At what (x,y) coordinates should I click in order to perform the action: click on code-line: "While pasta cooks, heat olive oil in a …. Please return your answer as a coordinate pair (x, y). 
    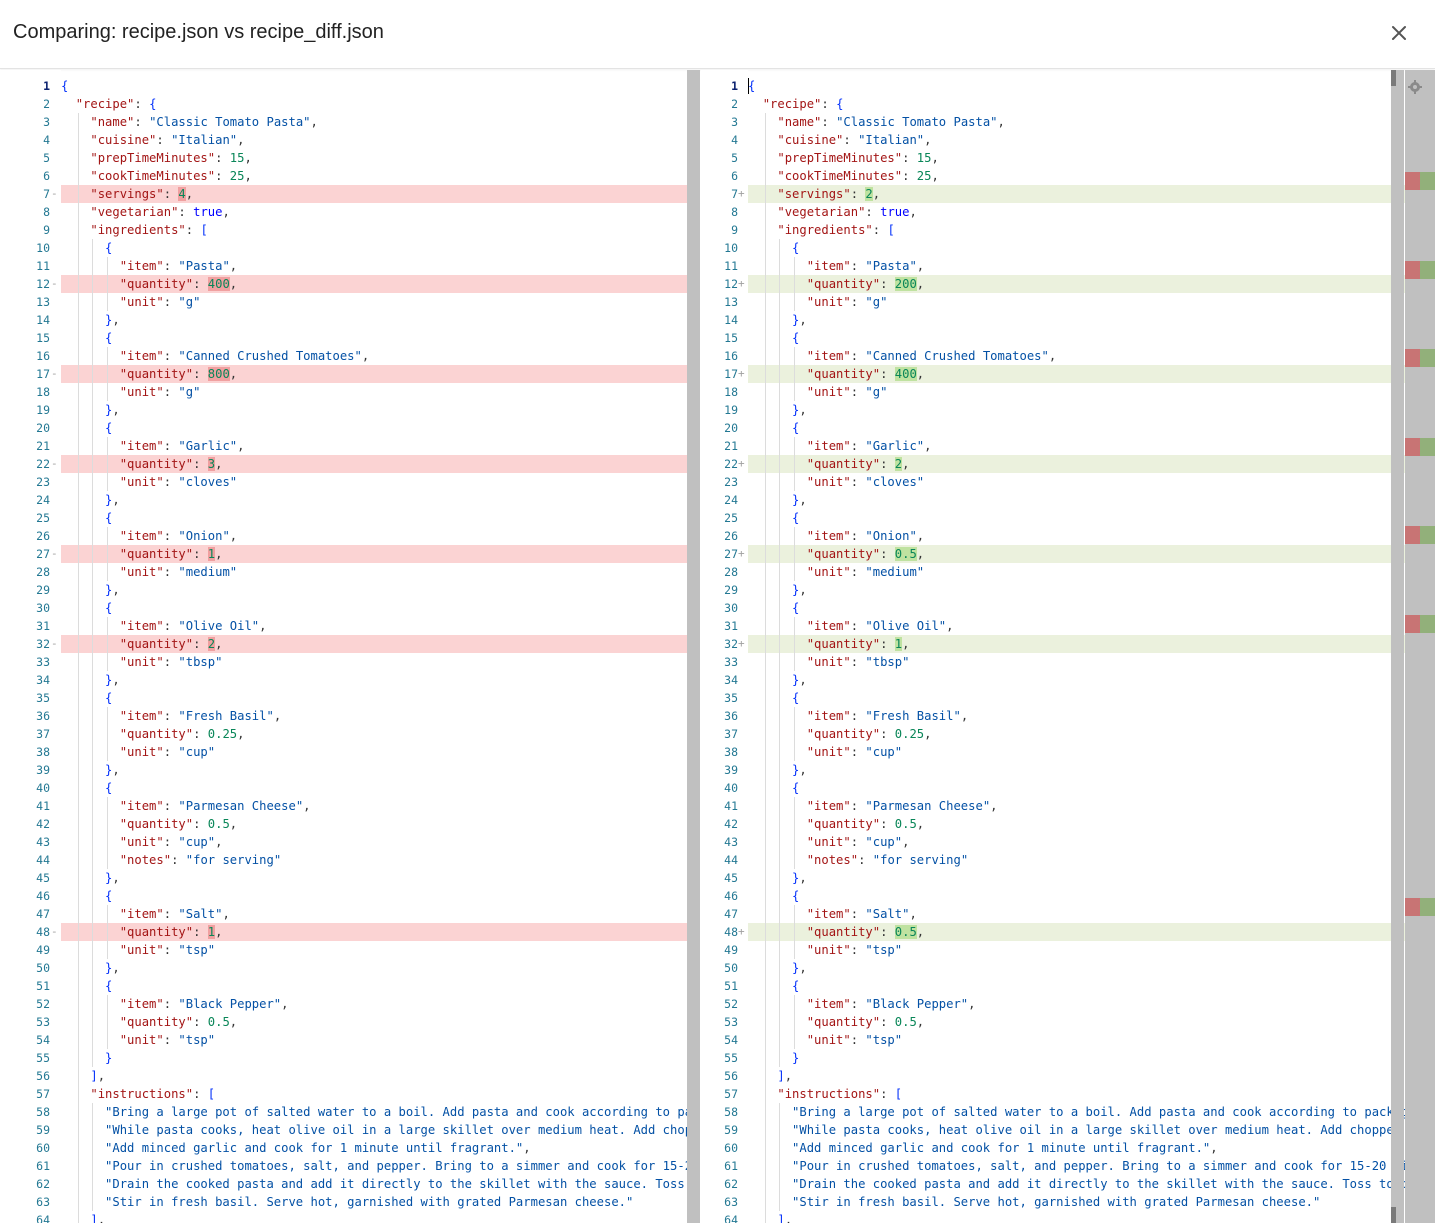
    Looking at the image, I should click on (1076, 1130).